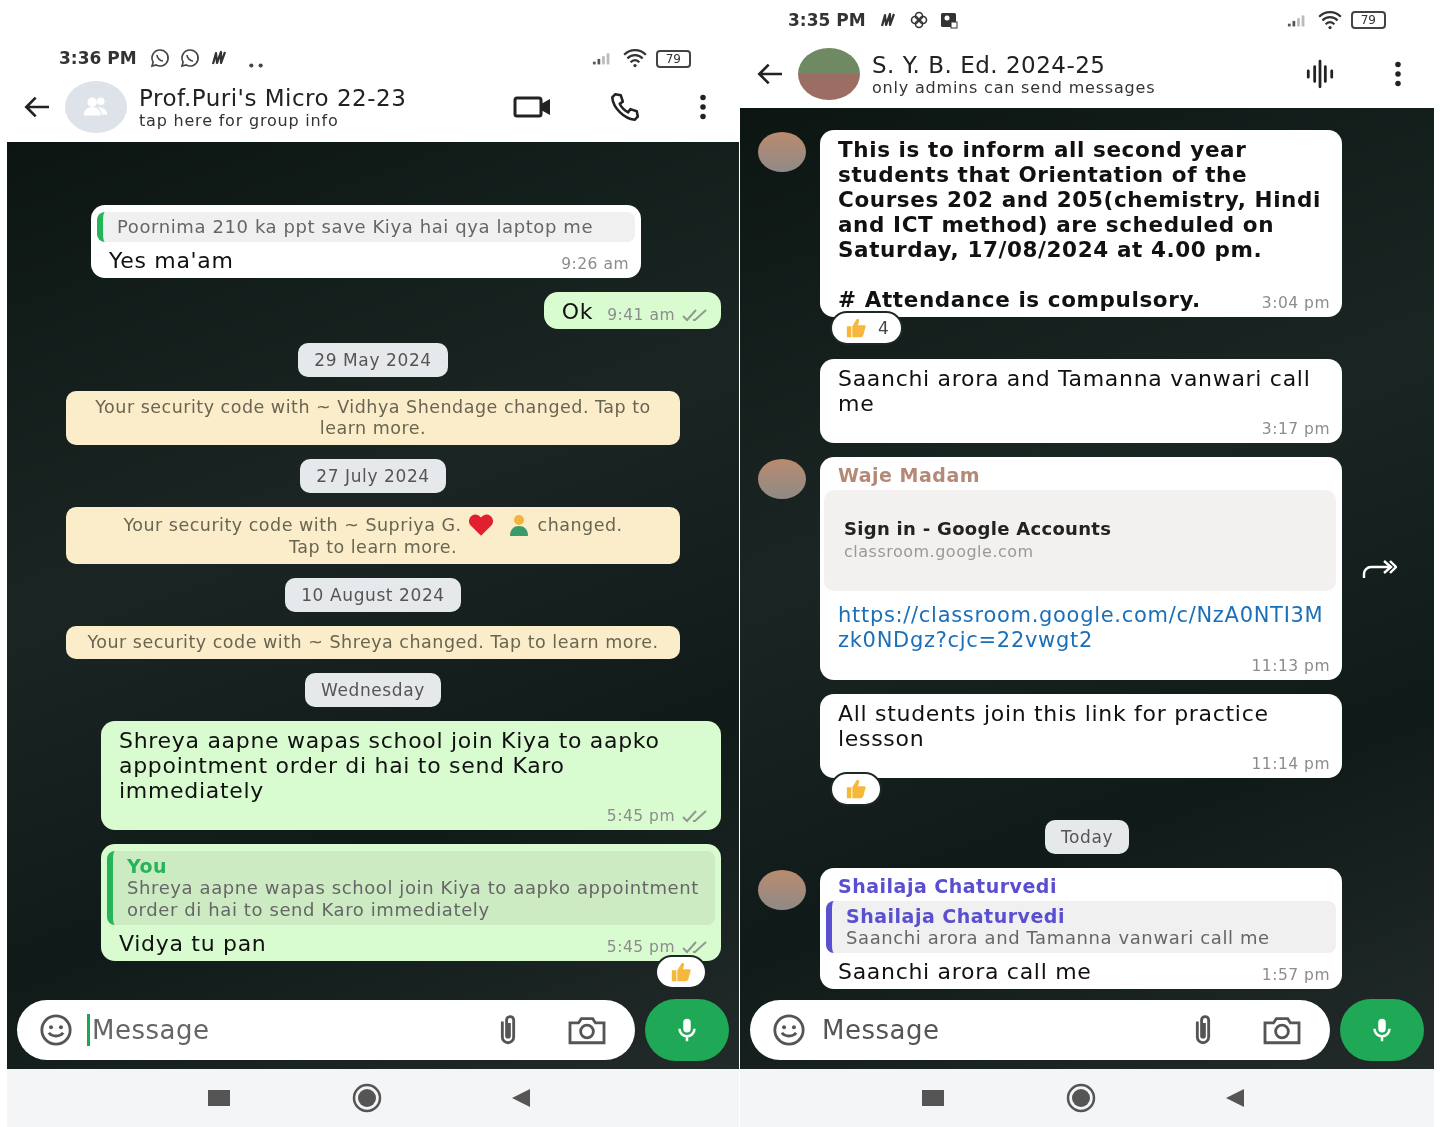  What do you see at coordinates (1084, 886) in the screenshot?
I see `sender-name: Shailaja Chaturvedi` at bounding box center [1084, 886].